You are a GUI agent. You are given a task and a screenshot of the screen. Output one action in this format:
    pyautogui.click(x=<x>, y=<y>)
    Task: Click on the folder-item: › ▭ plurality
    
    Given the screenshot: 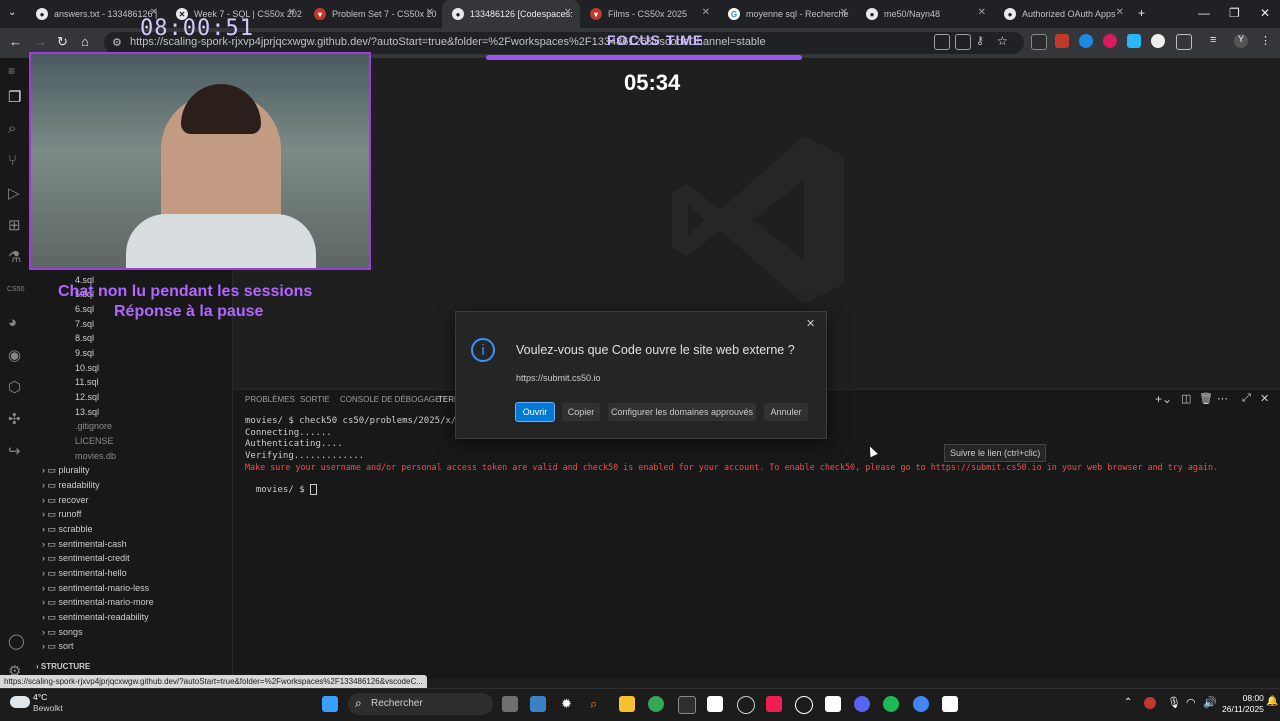 What is the action you would take?
    pyautogui.click(x=66, y=470)
    